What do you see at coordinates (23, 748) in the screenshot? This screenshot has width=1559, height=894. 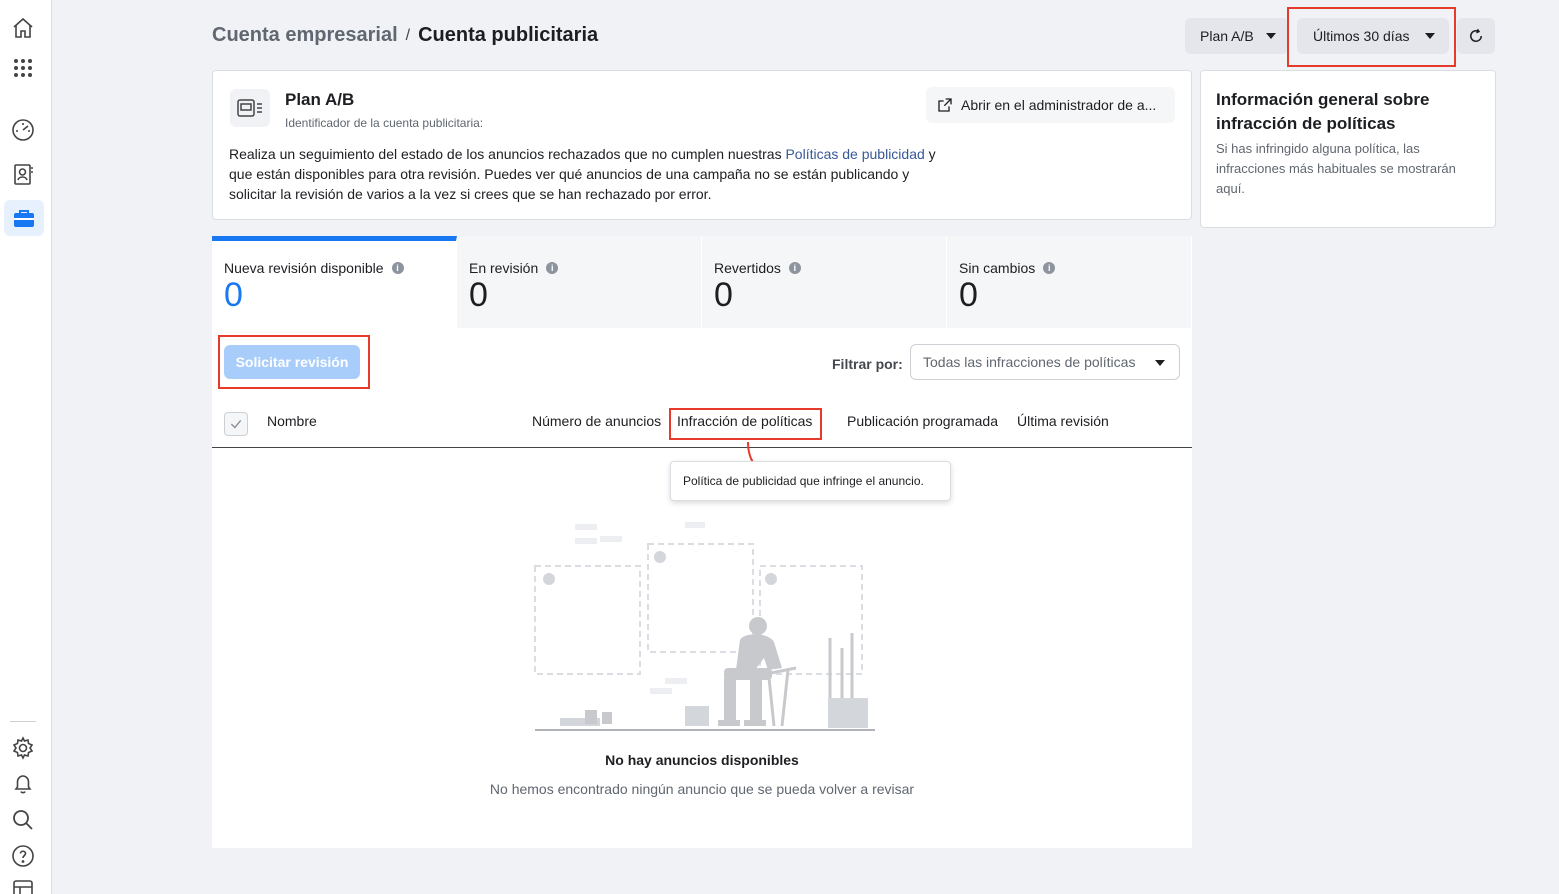 I see `settings-icon` at bounding box center [23, 748].